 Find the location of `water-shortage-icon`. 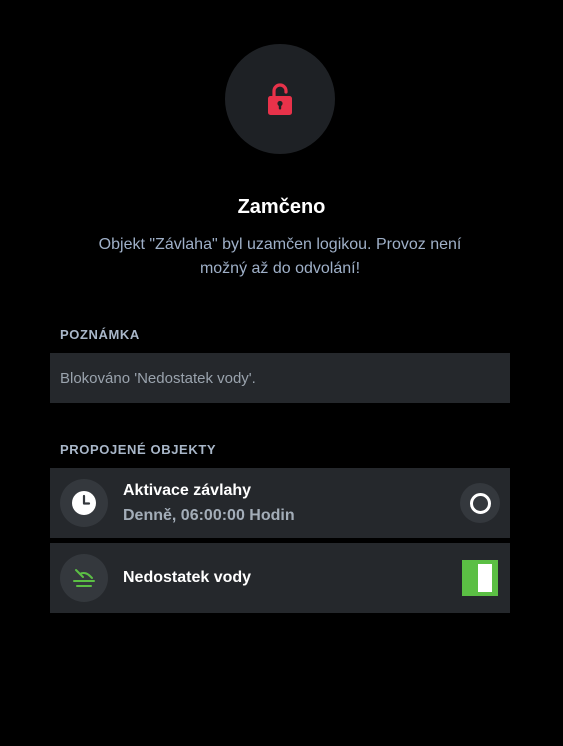

water-shortage-icon is located at coordinates (84, 578).